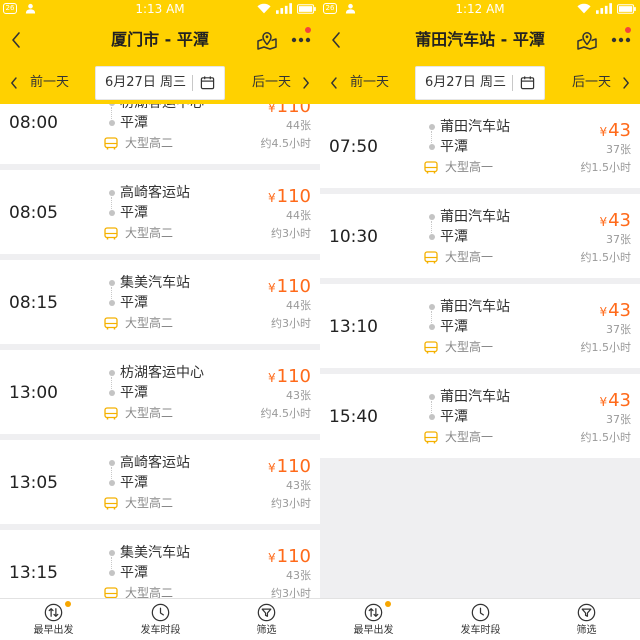  I want to click on signal-icon, so click(604, 8).